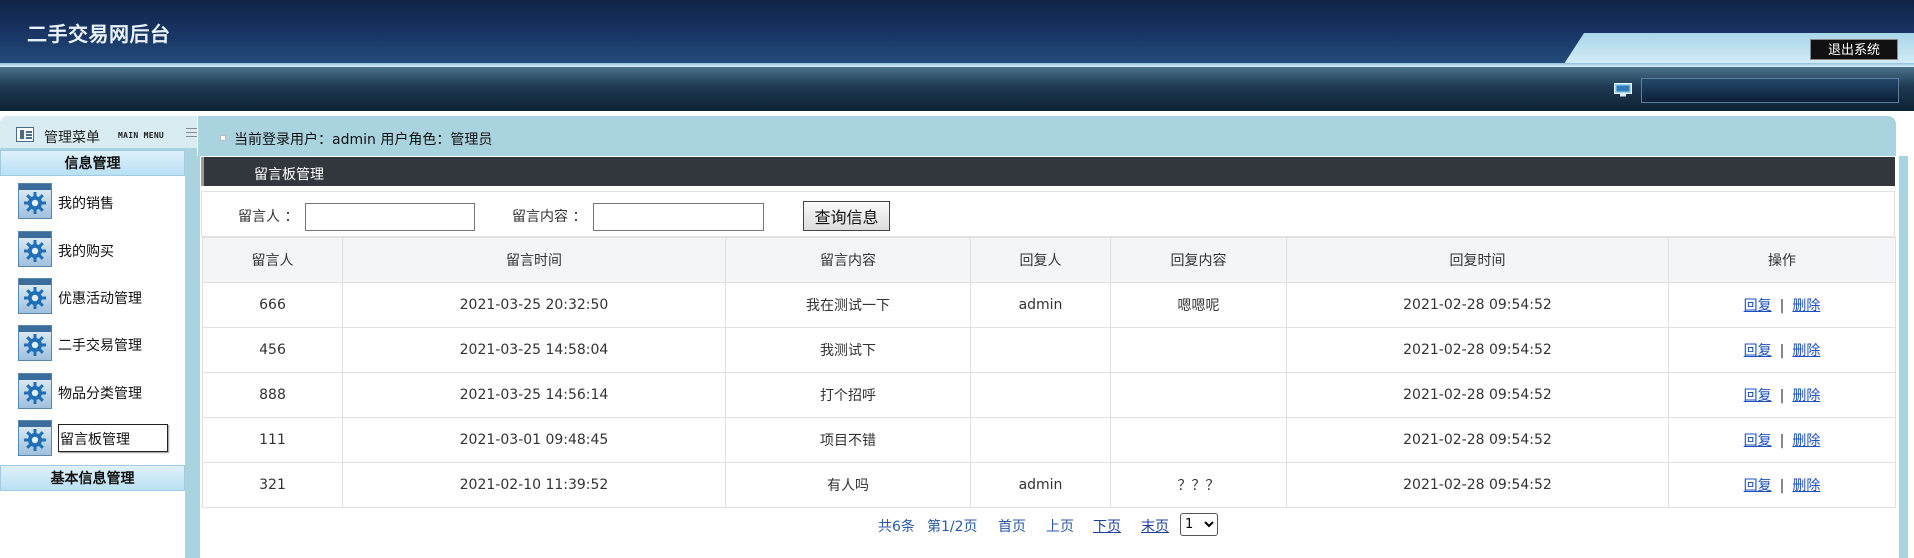  I want to click on nav-item-second-hand-trade: 二手交易管理, so click(93, 344).